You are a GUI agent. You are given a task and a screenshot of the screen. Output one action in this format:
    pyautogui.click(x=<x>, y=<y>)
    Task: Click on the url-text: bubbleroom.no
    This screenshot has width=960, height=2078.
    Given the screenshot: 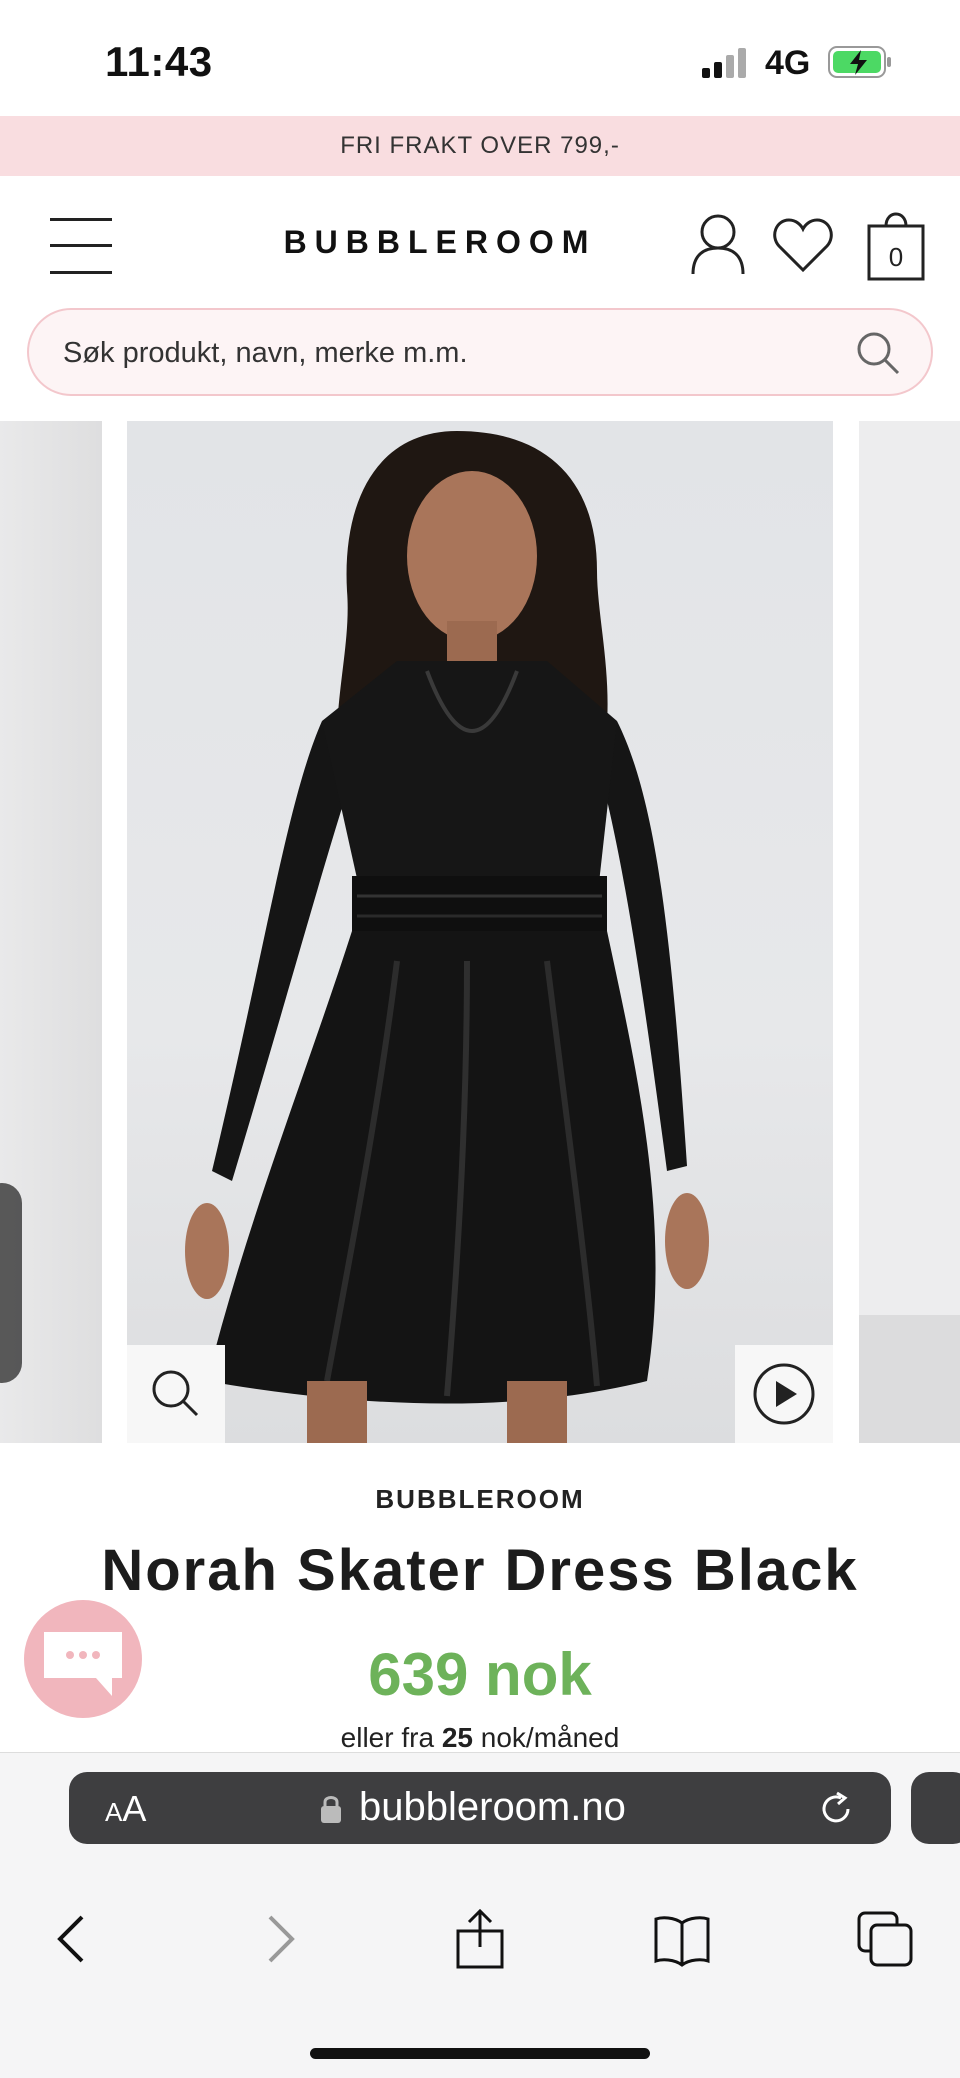 What is the action you would take?
    pyautogui.click(x=492, y=1807)
    